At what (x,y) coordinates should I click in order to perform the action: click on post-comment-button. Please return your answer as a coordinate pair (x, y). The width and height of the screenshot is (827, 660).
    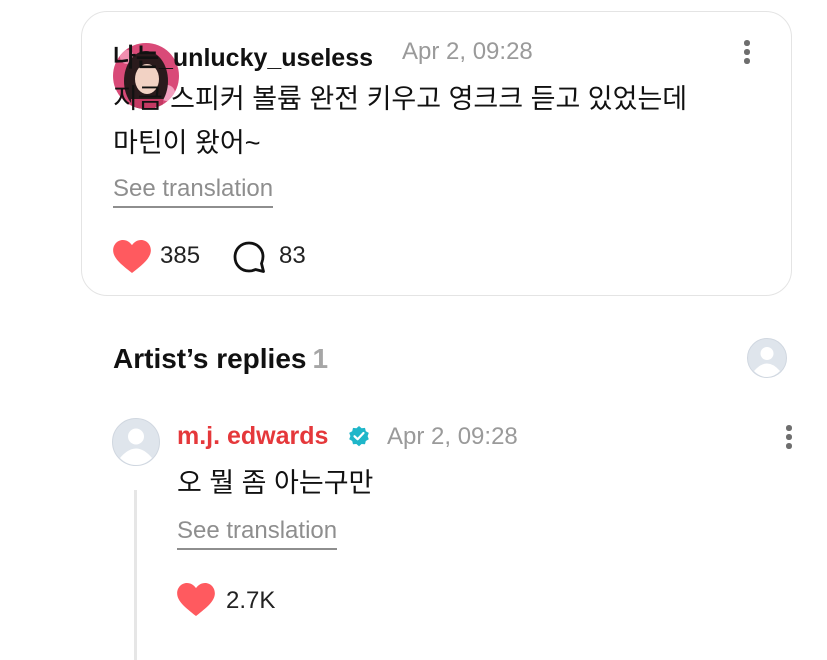
    Looking at the image, I should click on (249, 257).